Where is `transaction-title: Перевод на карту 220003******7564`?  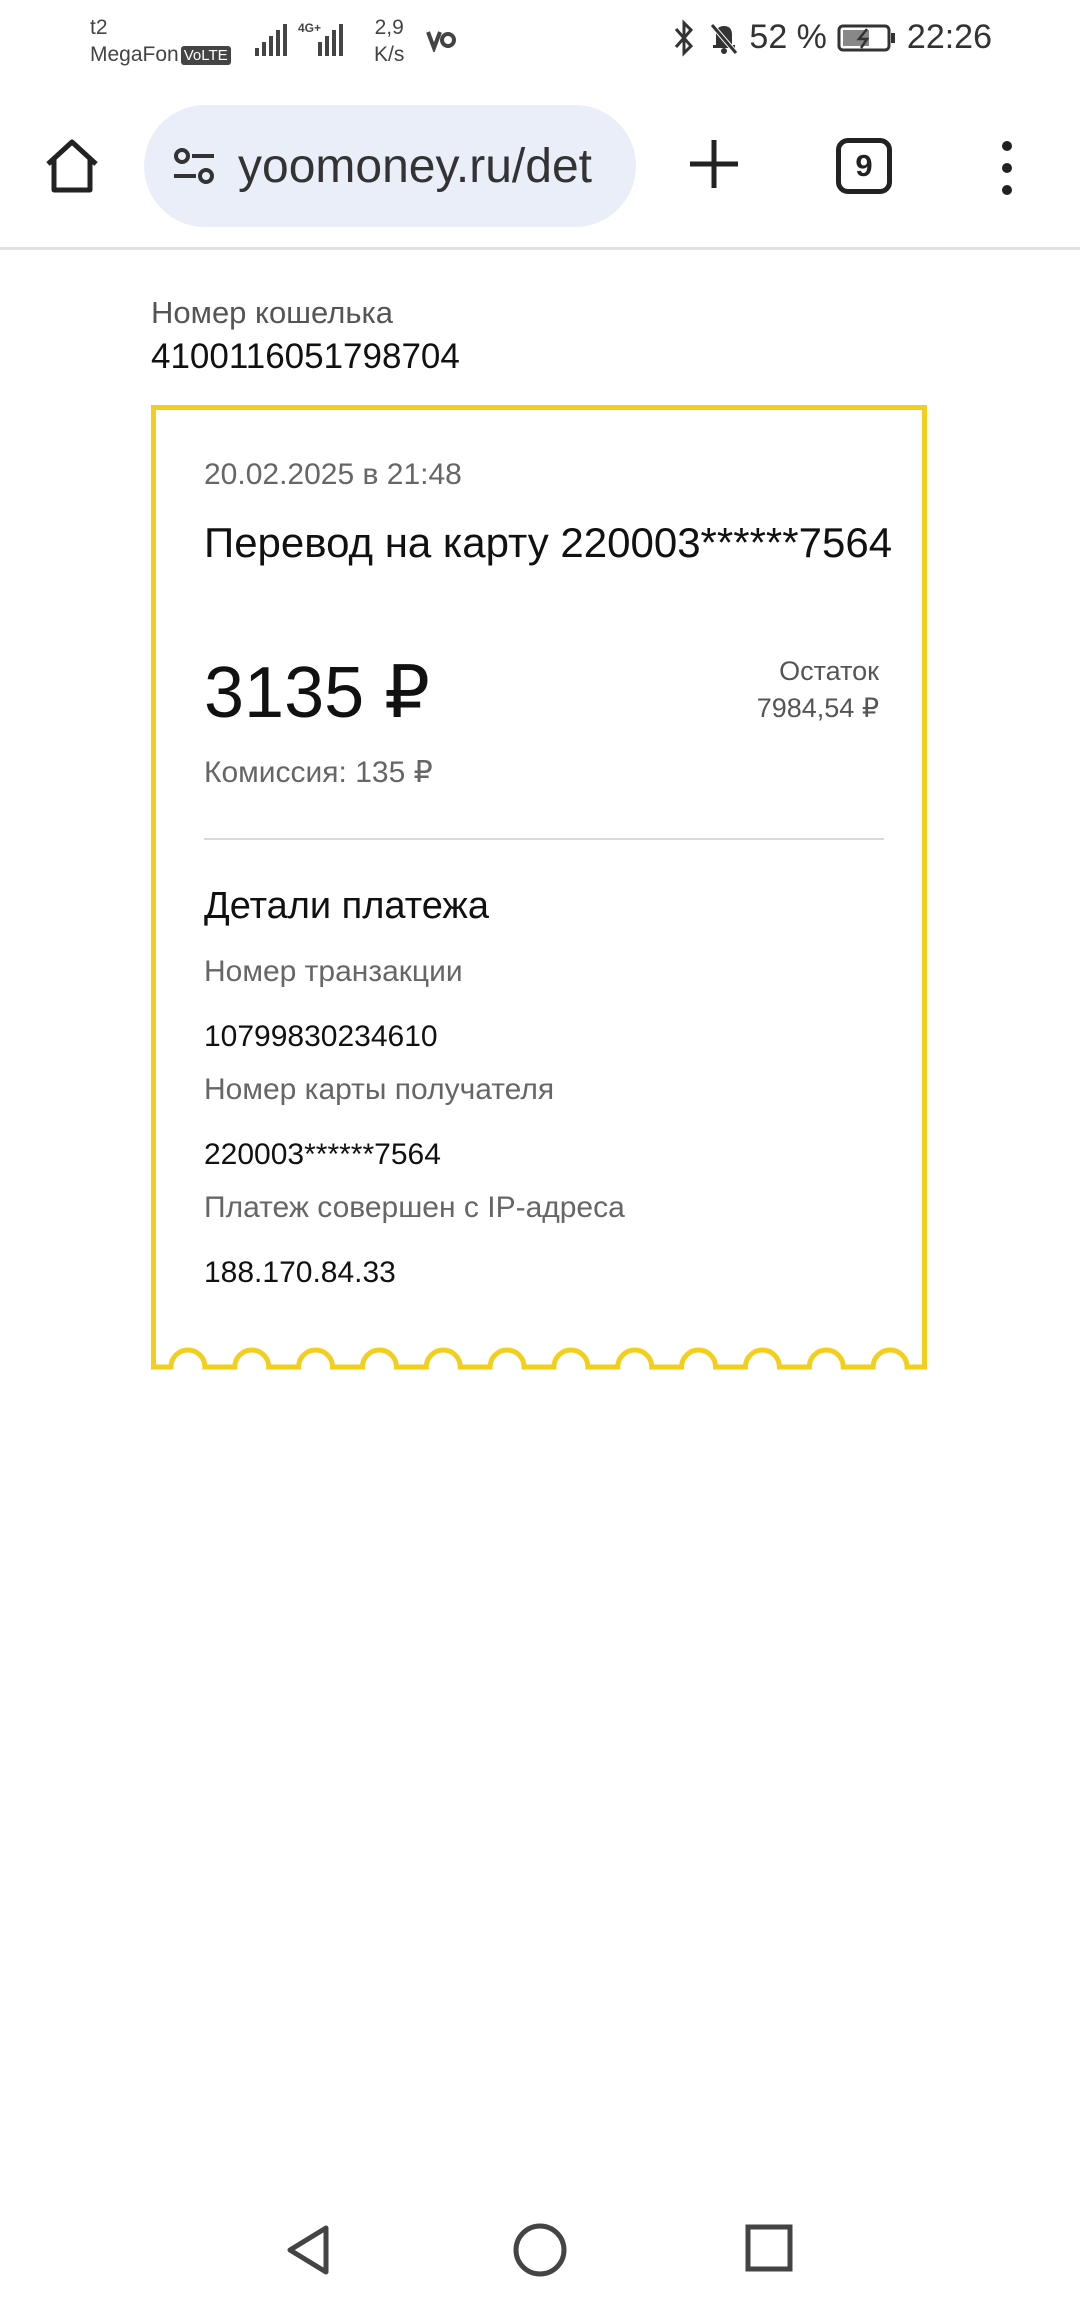 transaction-title: Перевод на карту 220003******7564 is located at coordinates (548, 542).